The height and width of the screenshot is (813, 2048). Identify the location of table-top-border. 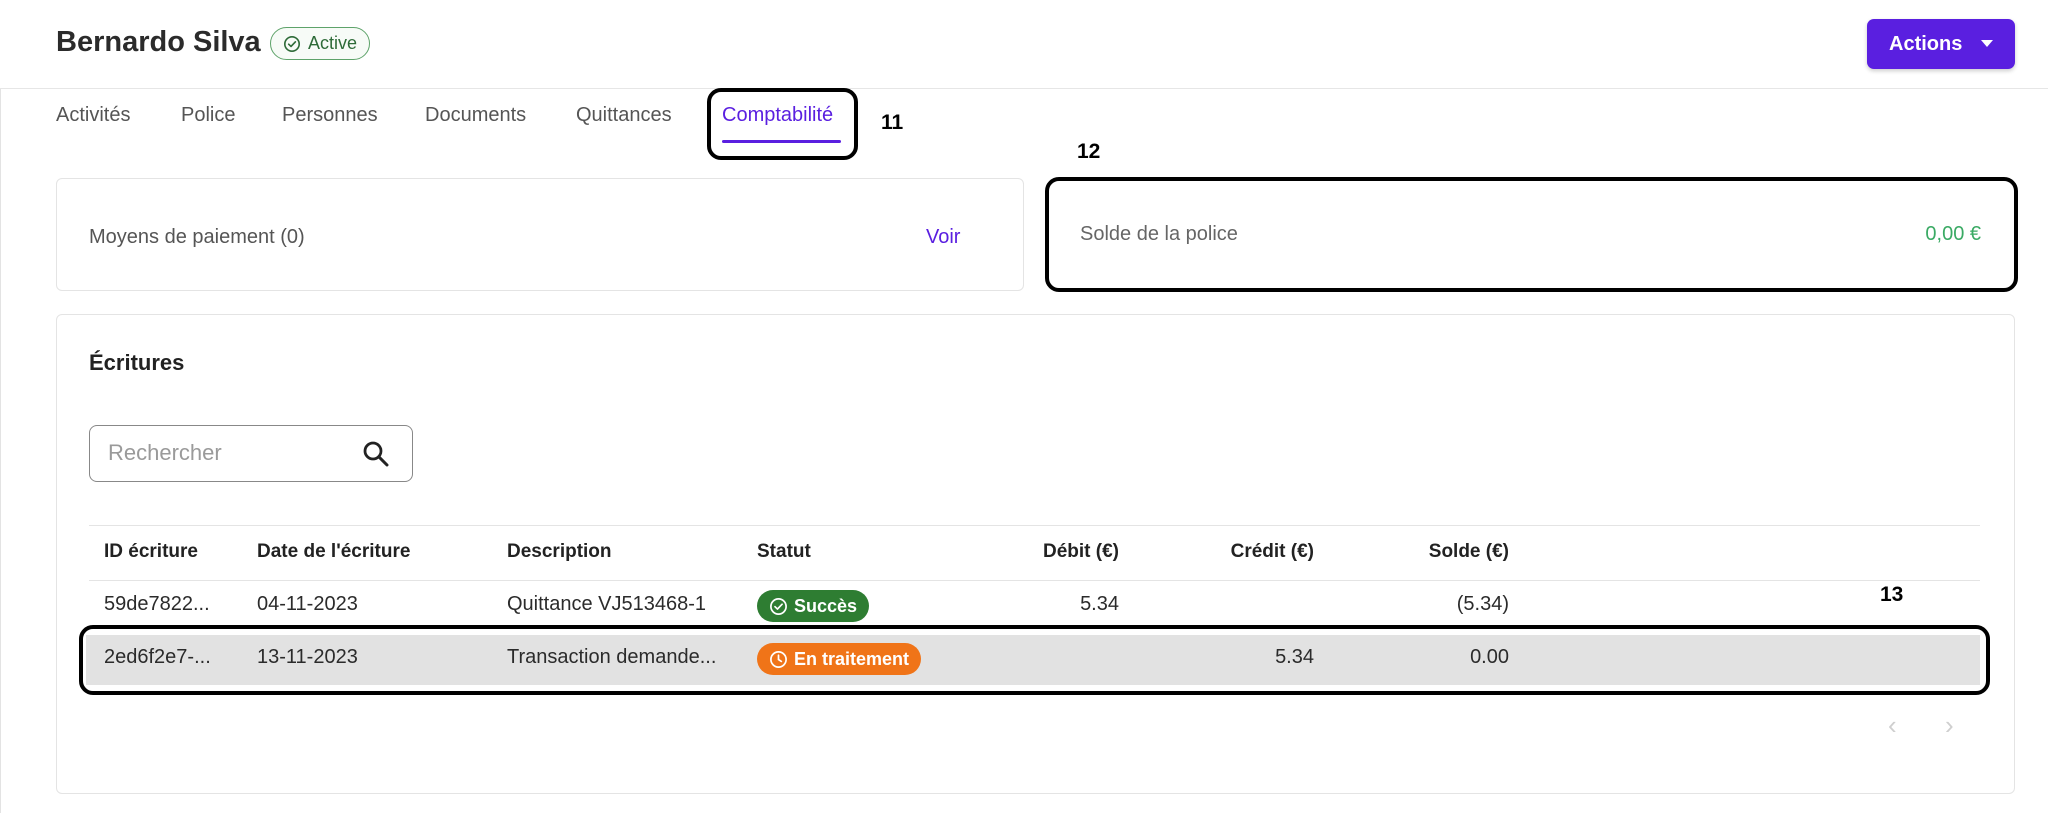
(1034, 525).